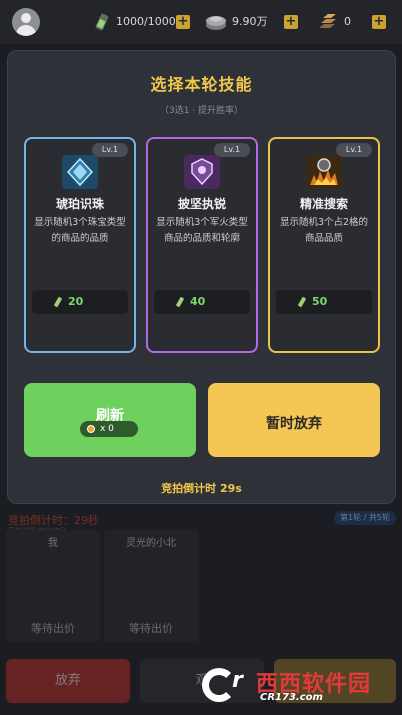  Describe the element at coordinates (110, 420) in the screenshot. I see `refresh-skills-button: 刷新 x 0` at that location.